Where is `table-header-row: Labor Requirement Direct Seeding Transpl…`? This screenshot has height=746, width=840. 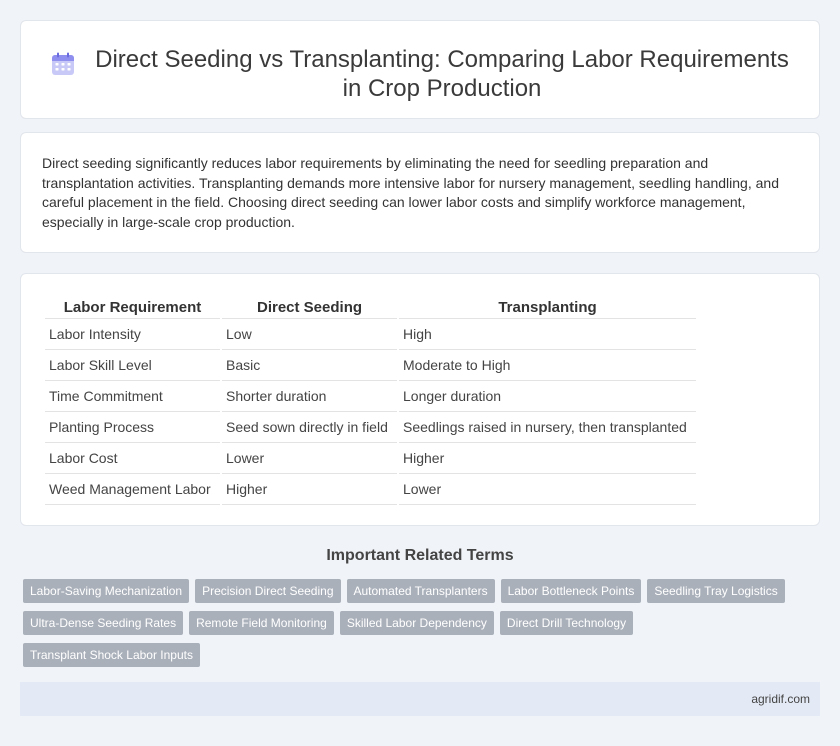 table-header-row: Labor Requirement Direct Seeding Transpl… is located at coordinates (370, 307).